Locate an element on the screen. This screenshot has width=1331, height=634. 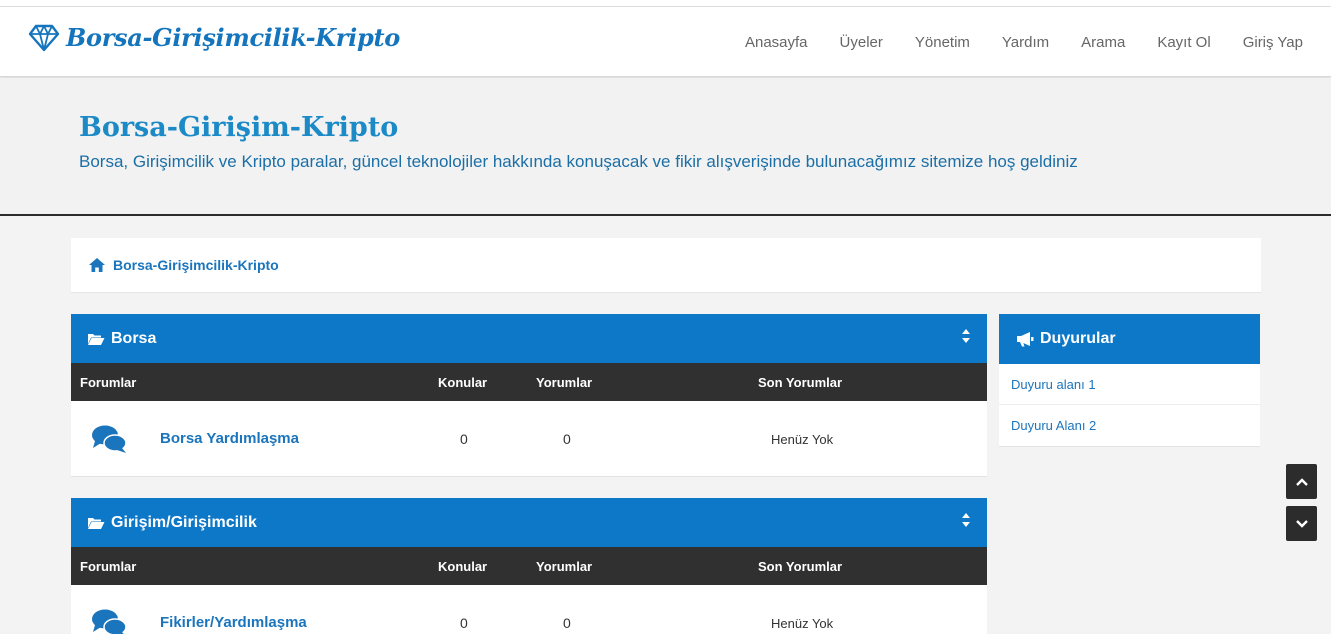
forum-link: Borsa Yardımlaşma is located at coordinates (229, 438).